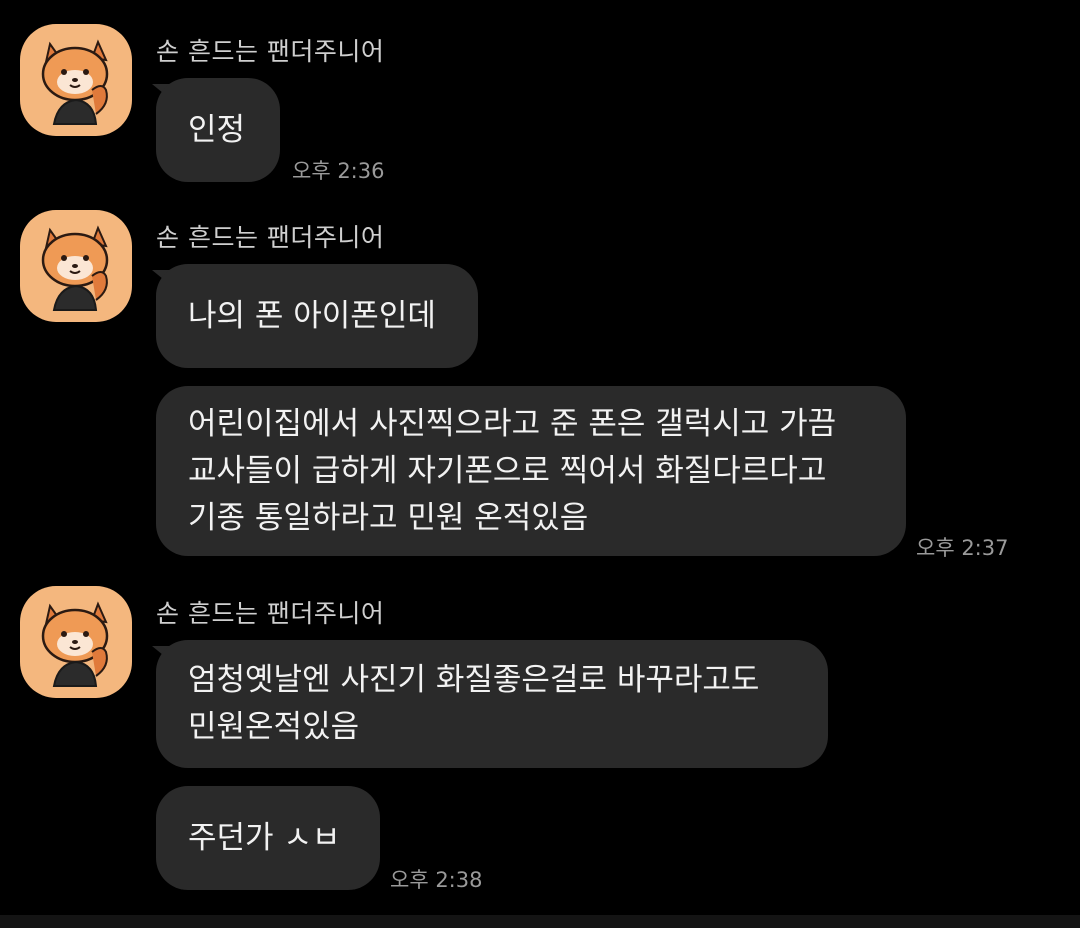 Image resolution: width=1080 pixels, height=928 pixels. Describe the element at coordinates (388, 517) in the screenshot. I see `message-text: 기종 통일하라고 민원 온적있음` at that location.